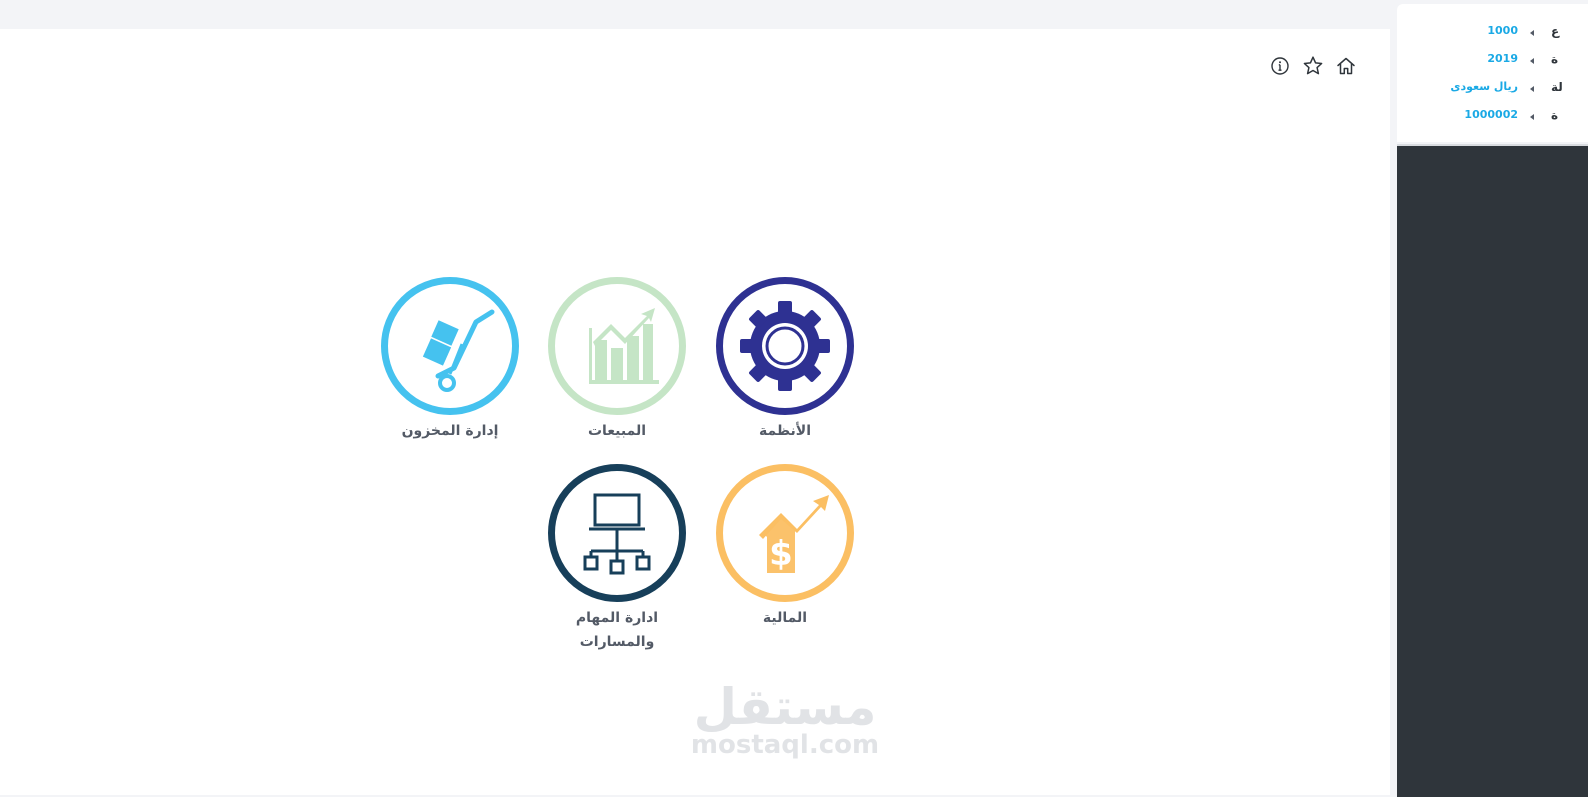 Image resolution: width=1588 pixels, height=797 pixels. I want to click on hand-truck-icon, so click(458, 350).